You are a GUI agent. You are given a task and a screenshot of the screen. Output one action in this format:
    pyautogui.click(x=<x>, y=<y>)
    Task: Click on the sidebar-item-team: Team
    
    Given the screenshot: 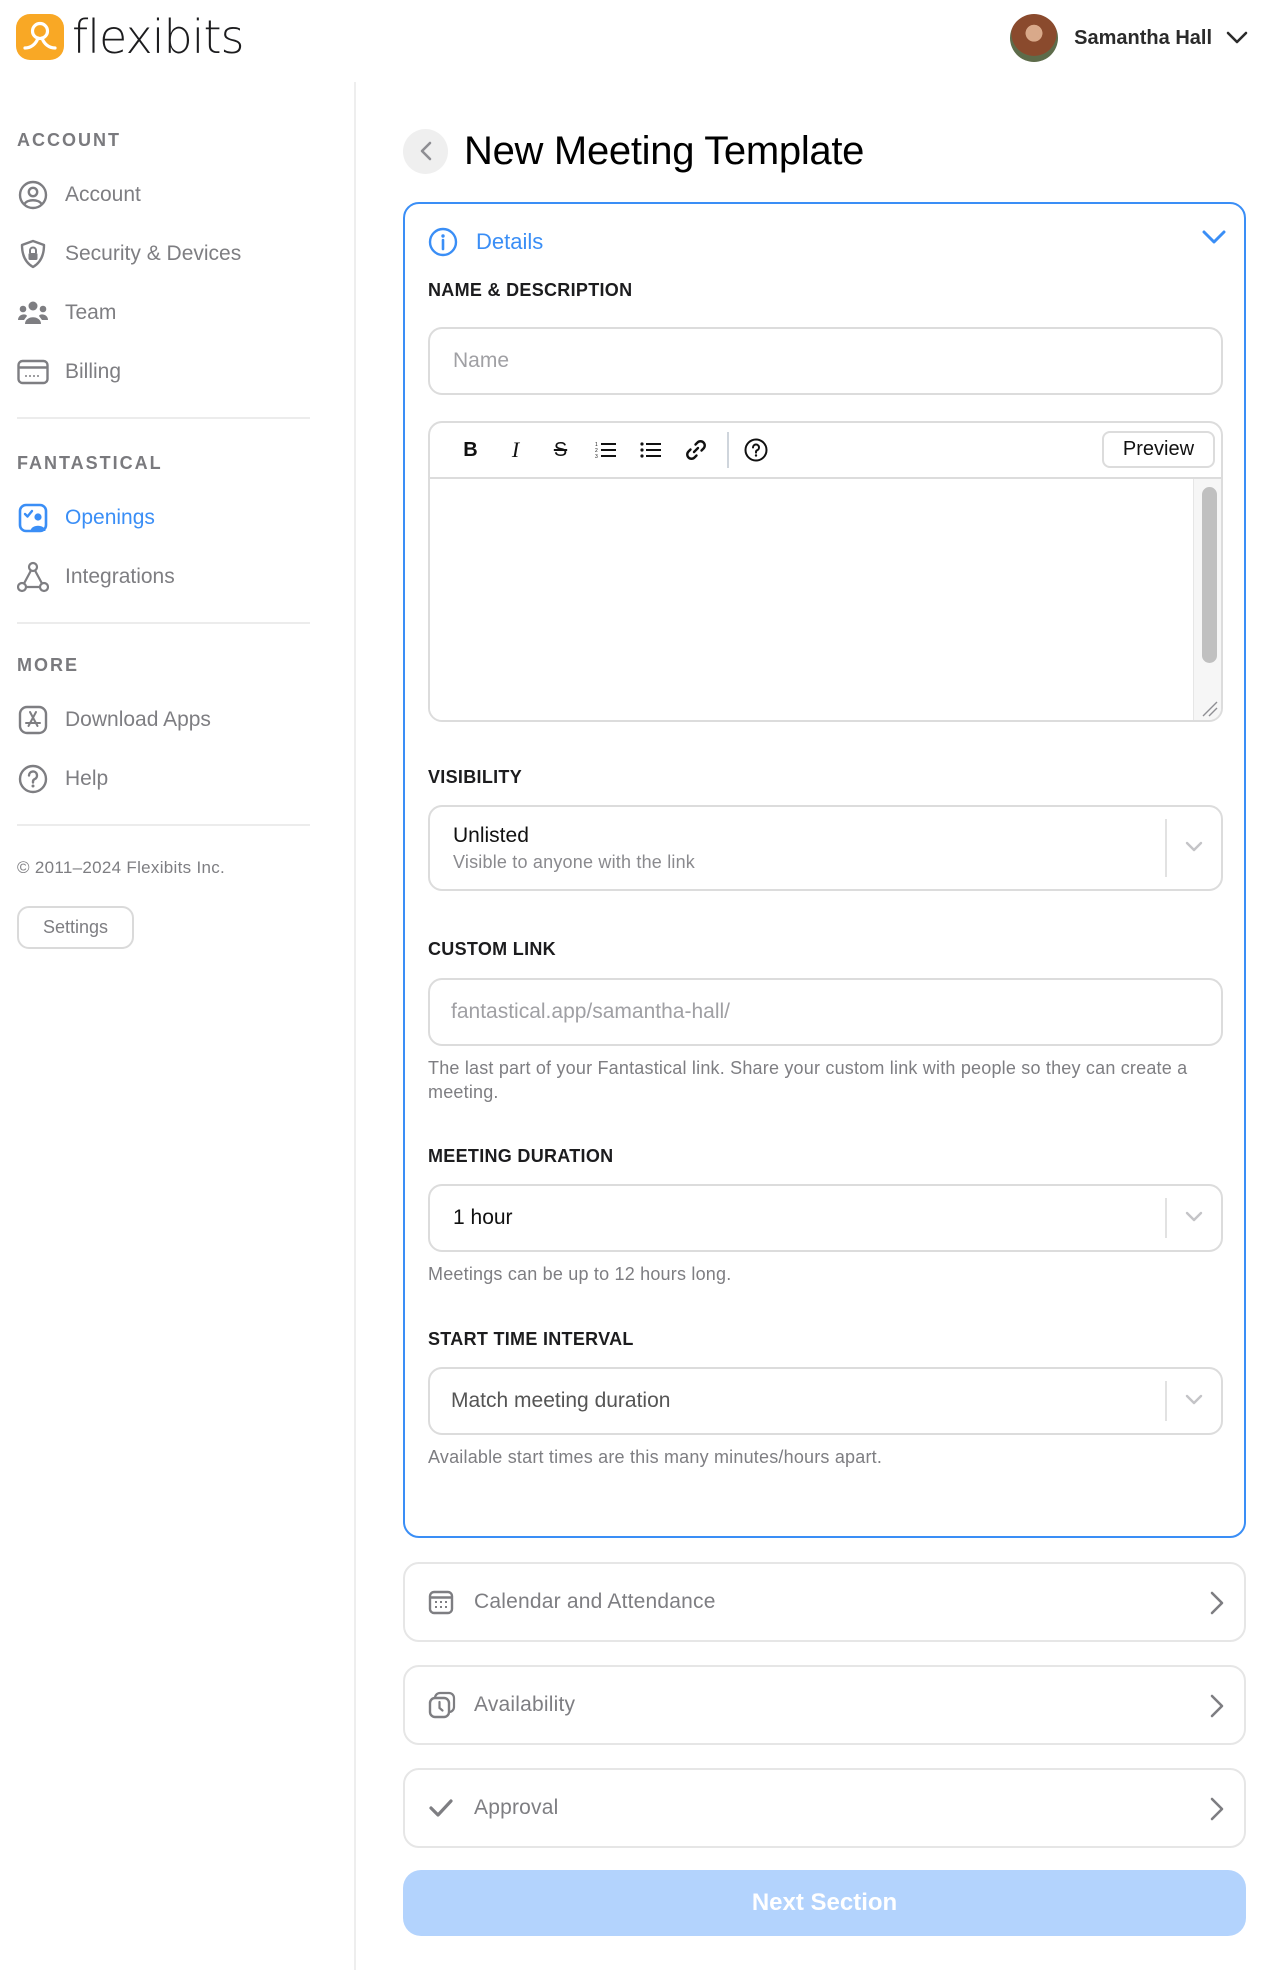 What is the action you would take?
    pyautogui.click(x=185, y=312)
    